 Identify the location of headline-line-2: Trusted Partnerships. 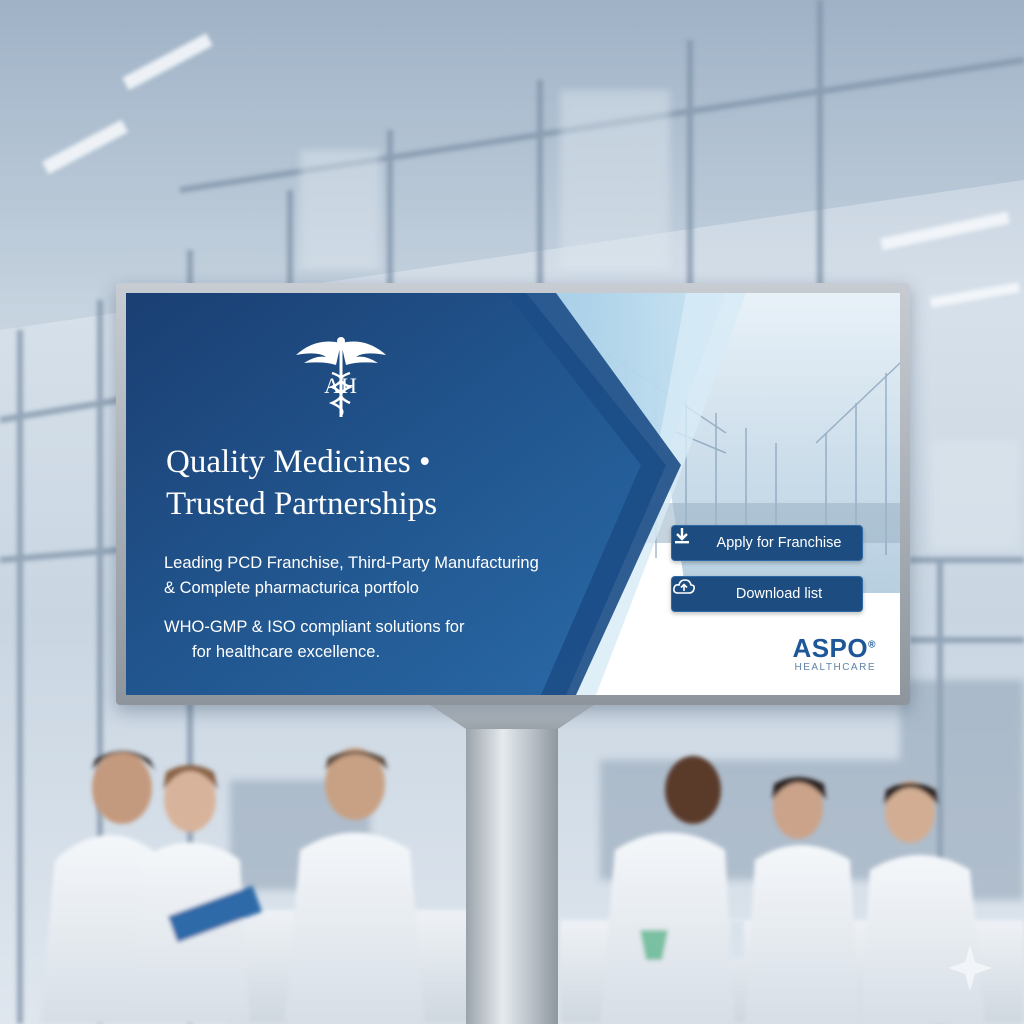
(302, 504).